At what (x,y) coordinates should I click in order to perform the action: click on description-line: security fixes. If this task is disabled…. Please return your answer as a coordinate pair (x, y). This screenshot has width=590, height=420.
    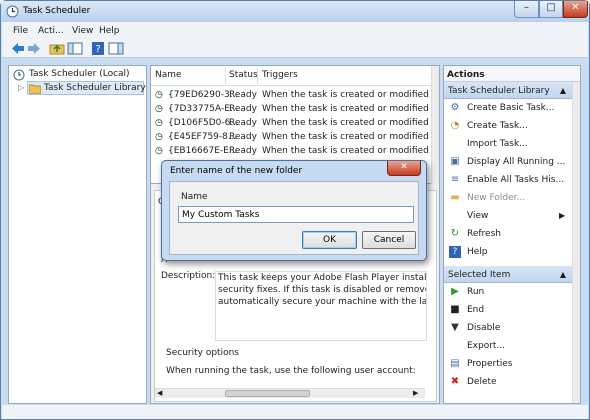
    Looking at the image, I should click on (322, 290).